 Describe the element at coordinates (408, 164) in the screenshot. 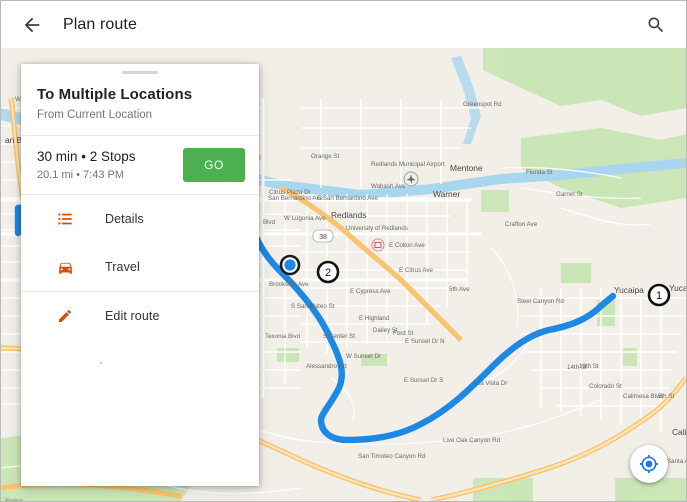

I see `map-label: Redlands Municipal Airport` at that location.